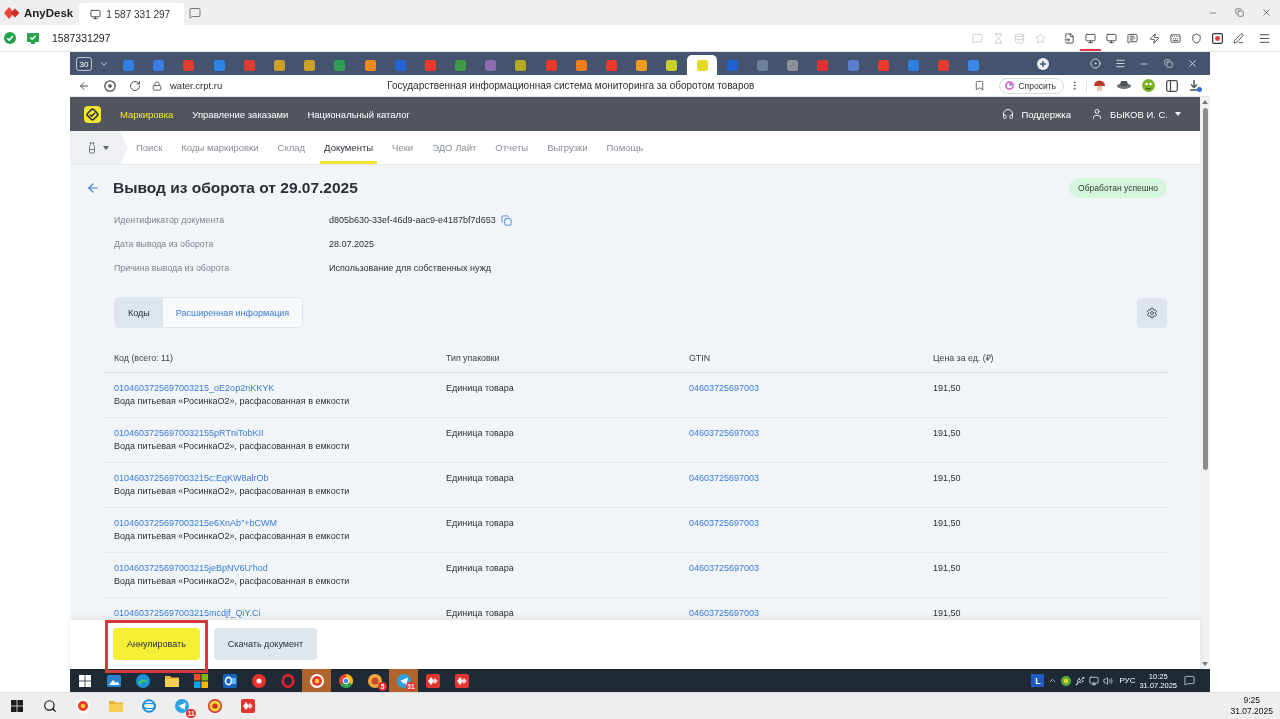  What do you see at coordinates (191, 478) in the screenshot?
I see `code-link: 0104603725697003215c:EqKW8alrOb` at bounding box center [191, 478].